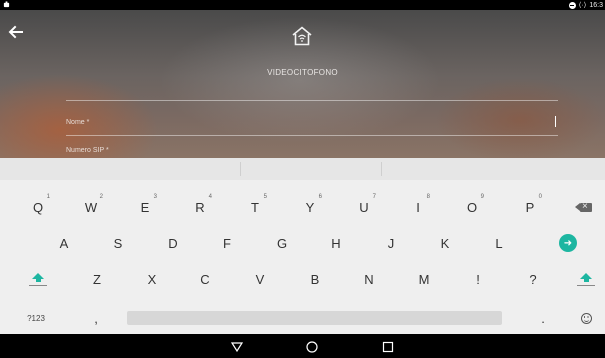 This screenshot has height=358, width=605. Describe the element at coordinates (310, 207) in the screenshot. I see `key-y: Y6` at that location.